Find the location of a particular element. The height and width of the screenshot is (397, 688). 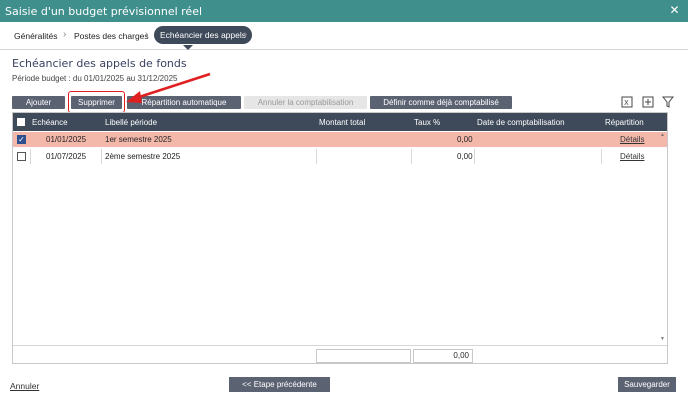

select-all-checkbox is located at coordinates (21, 122).